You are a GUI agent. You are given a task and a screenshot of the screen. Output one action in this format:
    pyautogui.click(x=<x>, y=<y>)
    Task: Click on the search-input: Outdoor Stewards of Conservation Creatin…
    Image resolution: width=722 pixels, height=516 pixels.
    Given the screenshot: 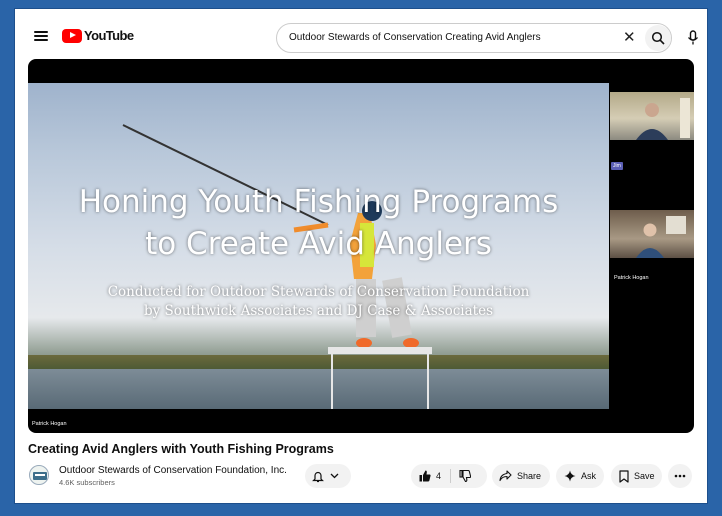 What is the action you would take?
    pyautogui.click(x=415, y=37)
    